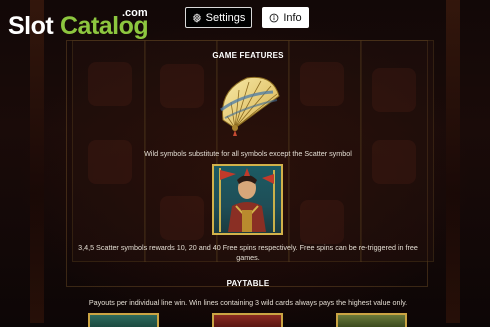 Image resolution: width=490 pixels, height=327 pixels. What do you see at coordinates (248, 105) in the screenshot?
I see `wild-symbol-fan-image` at bounding box center [248, 105].